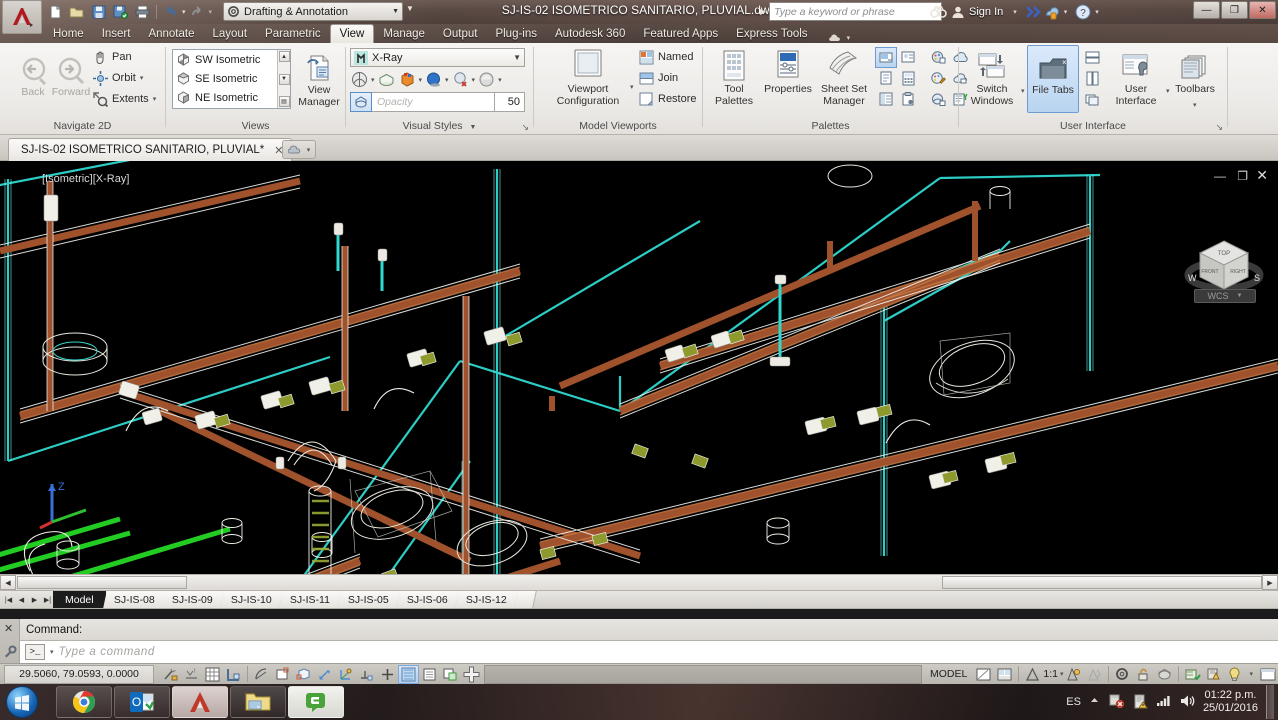 This screenshot has width=1278, height=720. I want to click on materials-editor-icon, so click(938, 78).